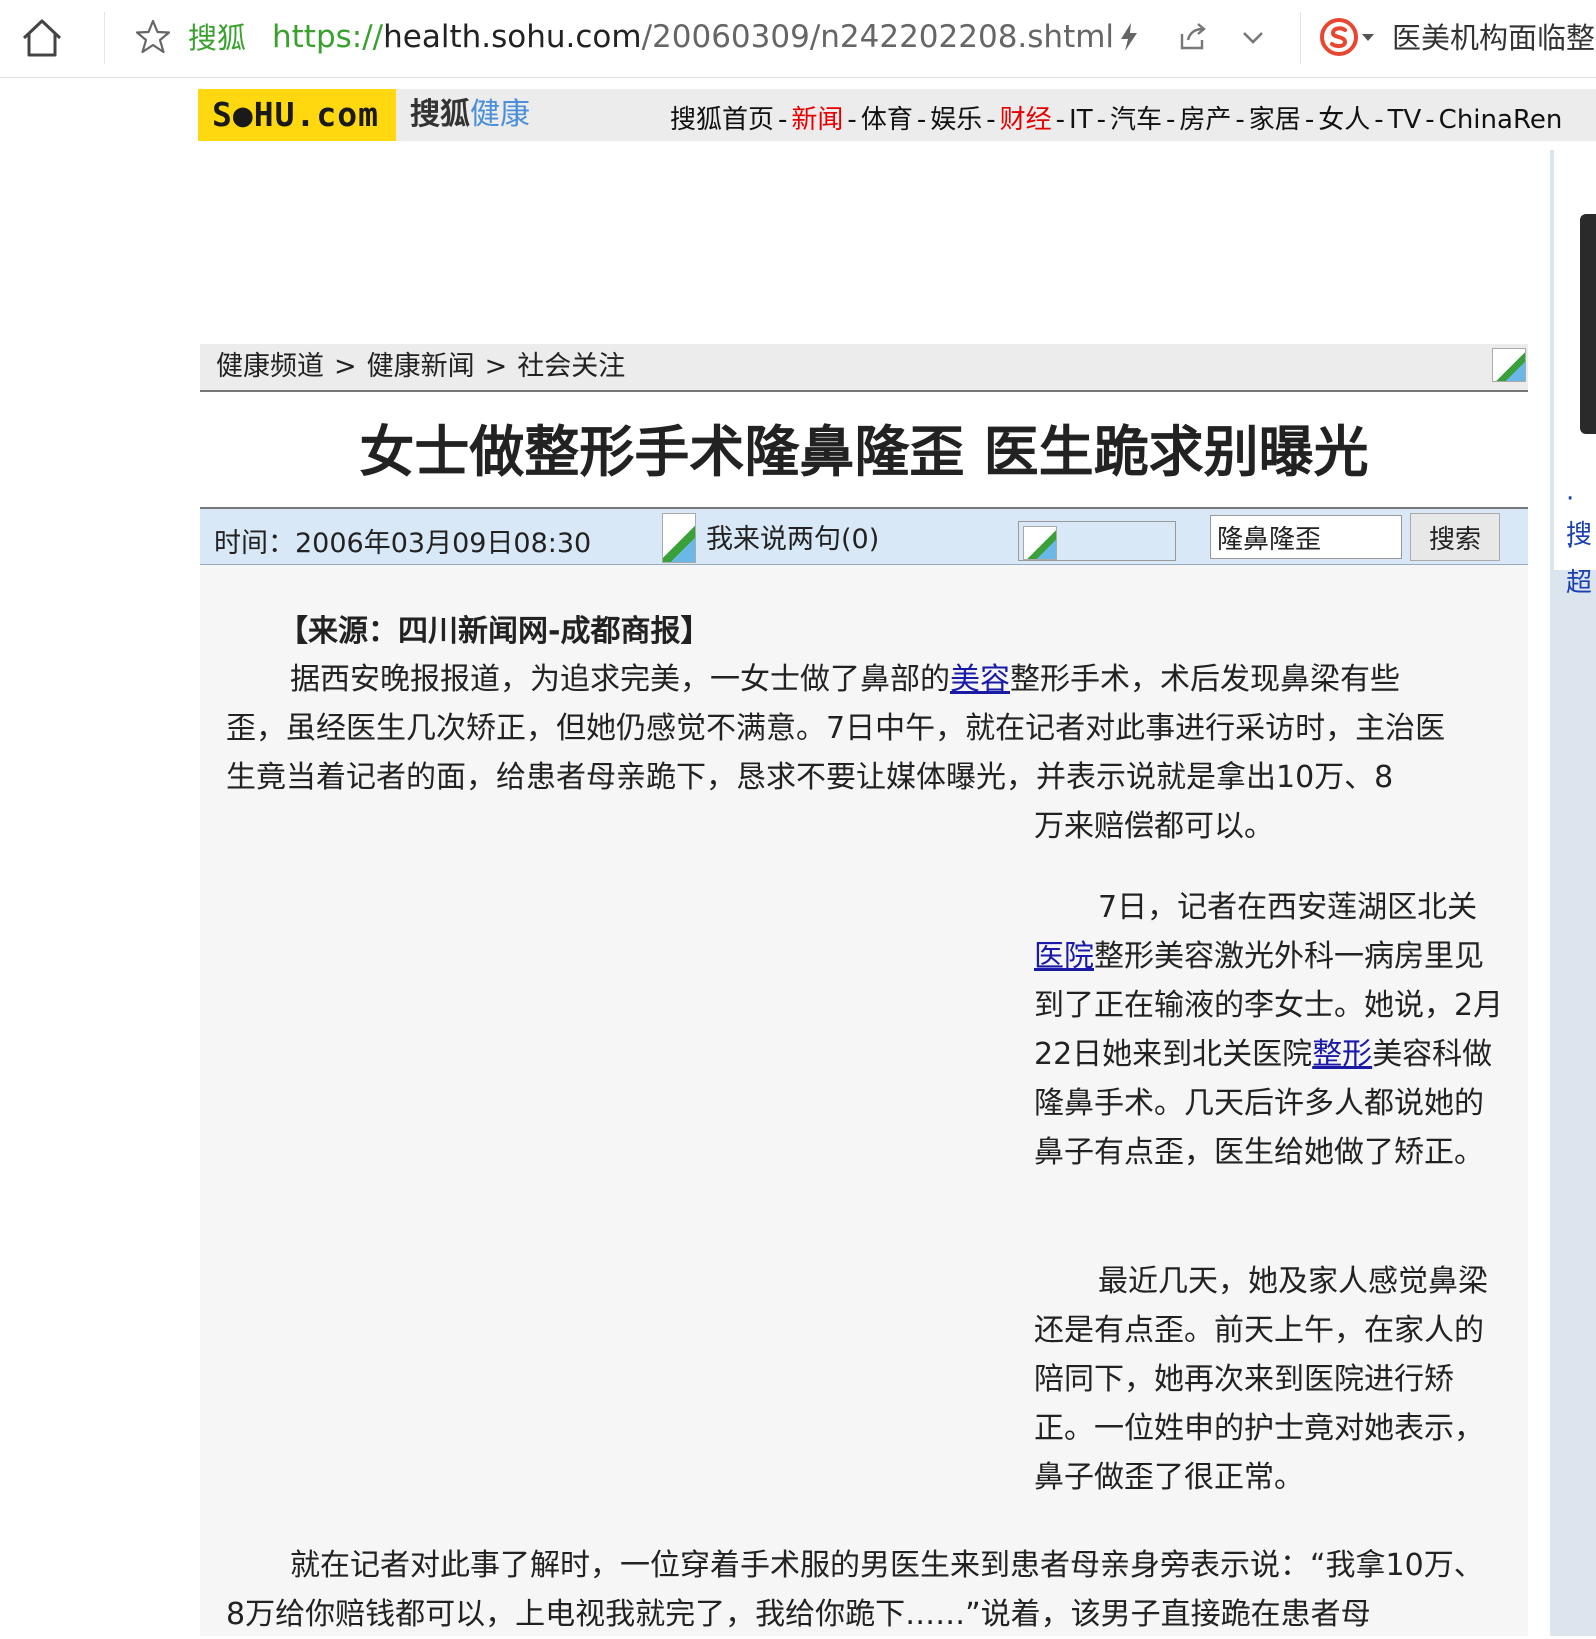 This screenshot has height=1639, width=1596. What do you see at coordinates (1136, 120) in the screenshot?
I see `nav-item-auto: 汽车` at bounding box center [1136, 120].